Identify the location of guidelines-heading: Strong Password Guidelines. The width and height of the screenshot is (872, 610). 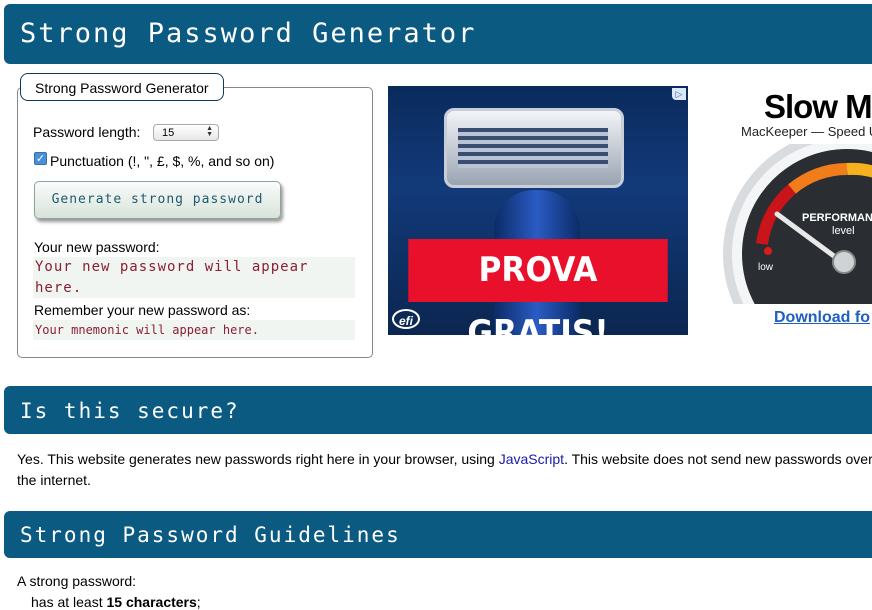
(438, 534).